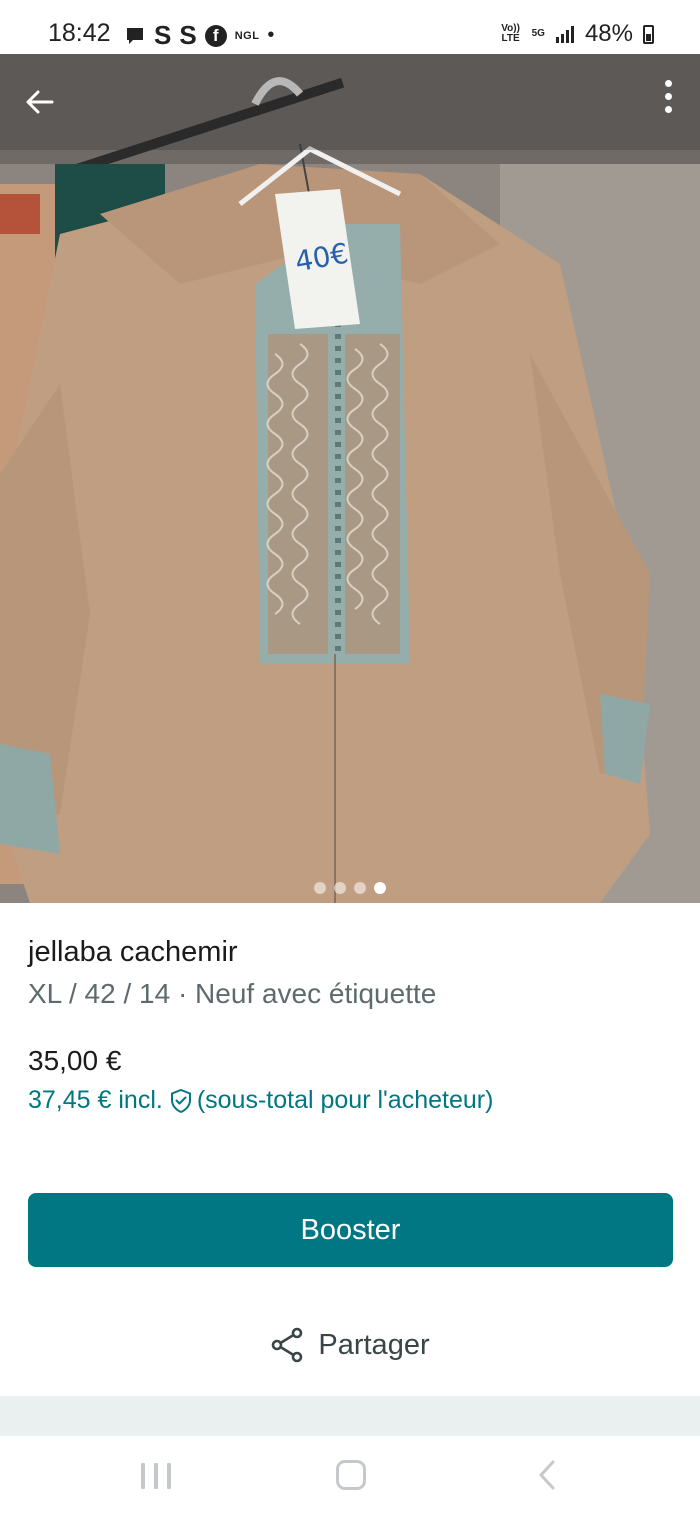  I want to click on facebook-icon: f, so click(215, 35).